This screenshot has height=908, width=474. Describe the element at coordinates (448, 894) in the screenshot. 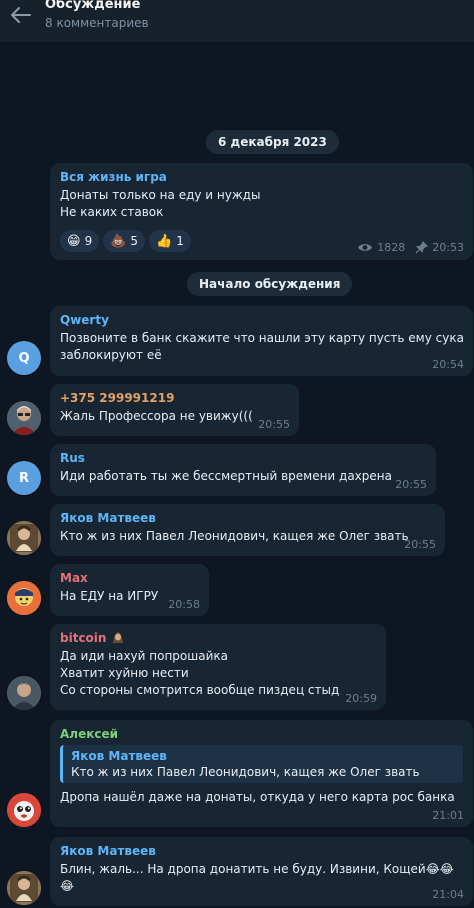

I see `message-time: 21:04` at that location.